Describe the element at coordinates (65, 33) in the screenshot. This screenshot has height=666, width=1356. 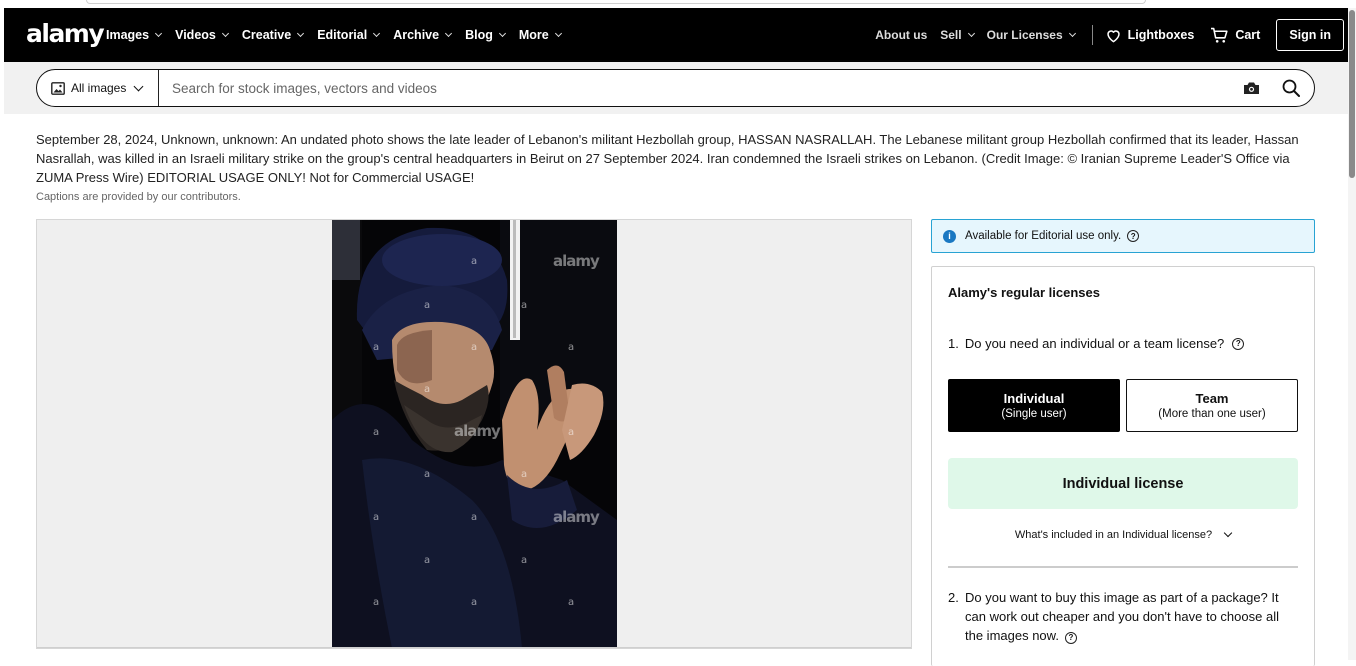
I see `alamy-logo: alamy` at that location.